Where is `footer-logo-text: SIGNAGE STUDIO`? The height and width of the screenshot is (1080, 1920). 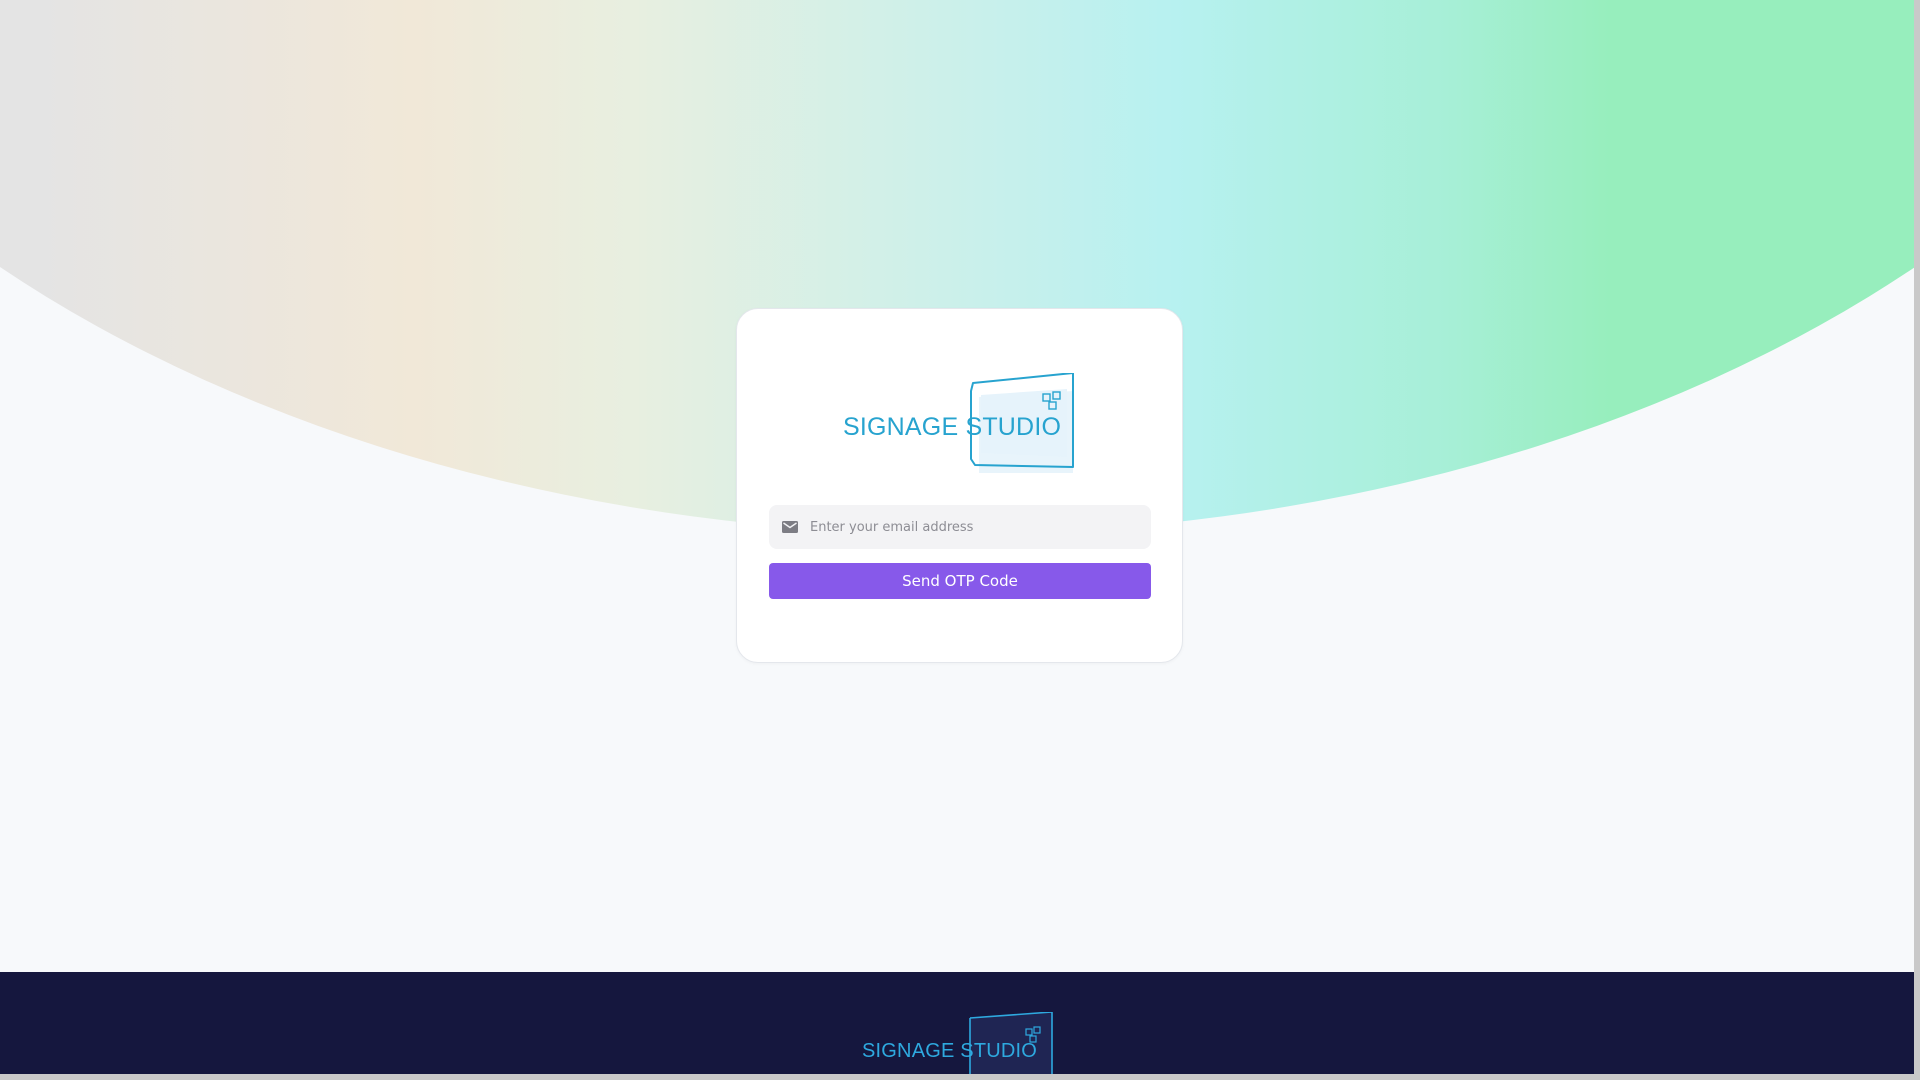 footer-logo-text: SIGNAGE STUDIO is located at coordinates (950, 1051).